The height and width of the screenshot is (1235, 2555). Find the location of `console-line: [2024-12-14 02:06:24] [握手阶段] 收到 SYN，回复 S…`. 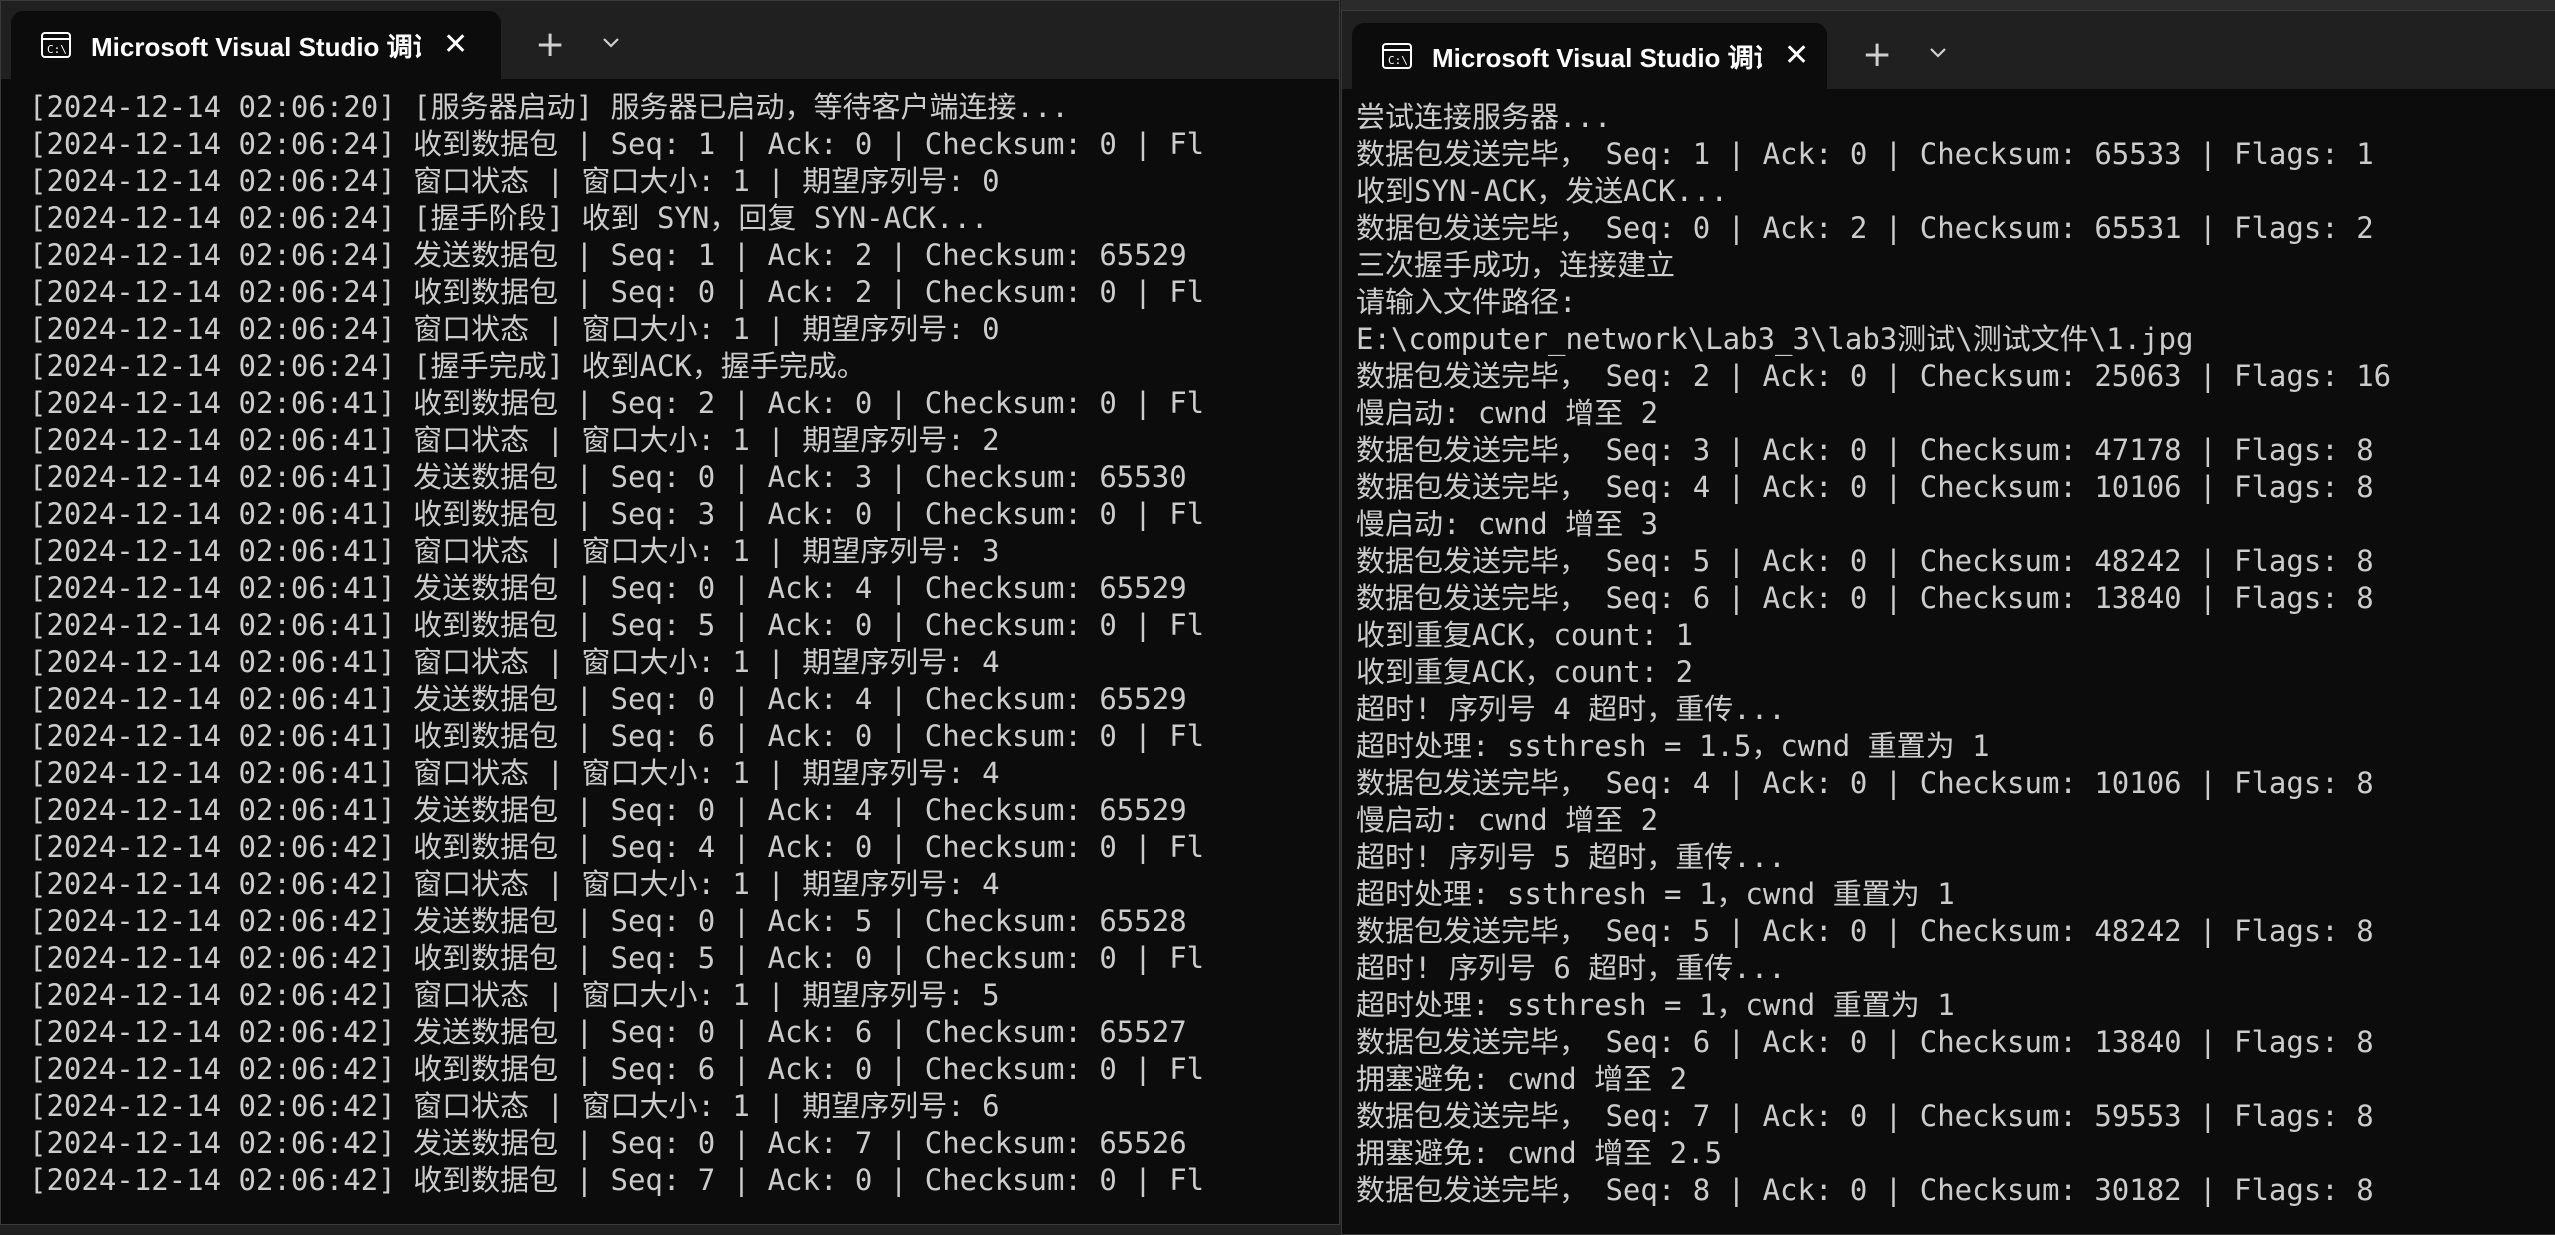

console-line: [2024-12-14 02:06:24] [握手阶段] 收到 SYN，回复 S… is located at coordinates (509, 218).